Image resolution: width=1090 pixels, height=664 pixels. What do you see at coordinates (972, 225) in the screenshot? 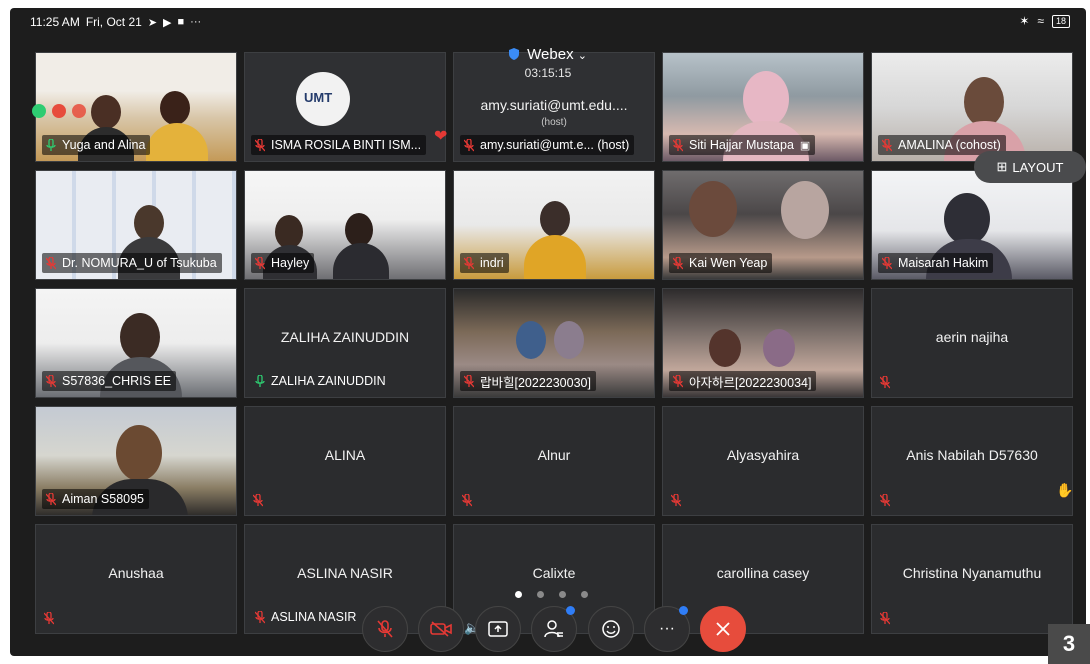
I see `participant-tile: Maisarah Hakim` at bounding box center [972, 225].